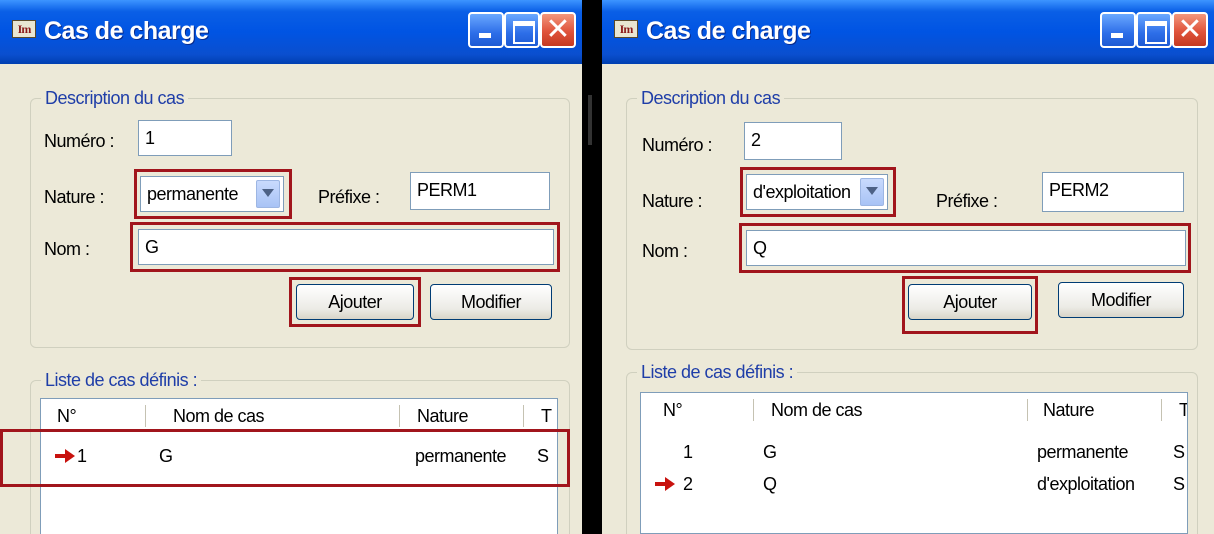 This screenshot has width=1214, height=534. I want to click on nature-dropdown: d'exploitation, so click(817, 192).